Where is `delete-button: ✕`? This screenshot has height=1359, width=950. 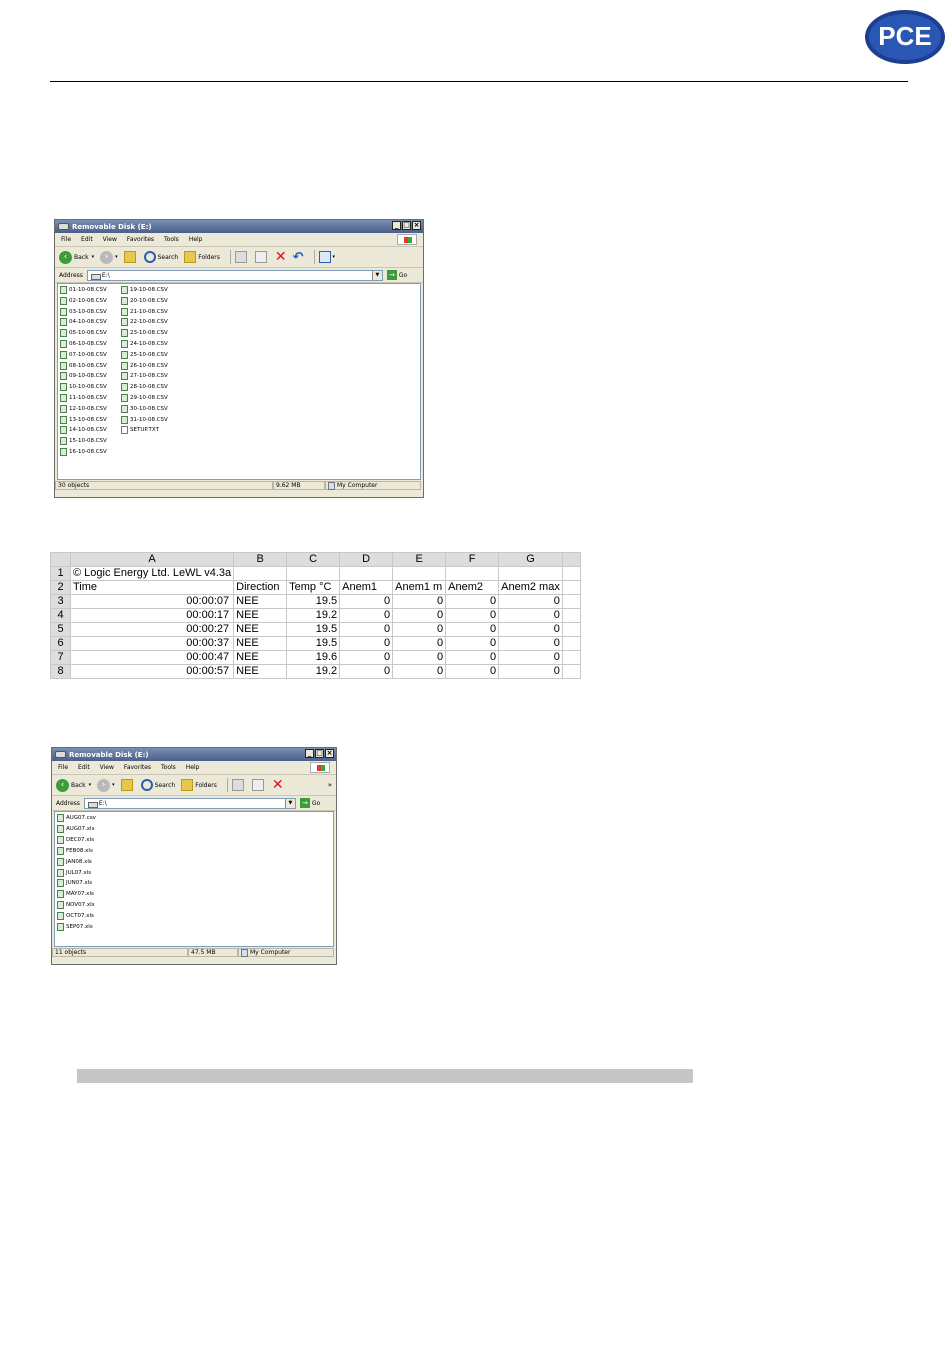 delete-button: ✕ is located at coordinates (278, 785).